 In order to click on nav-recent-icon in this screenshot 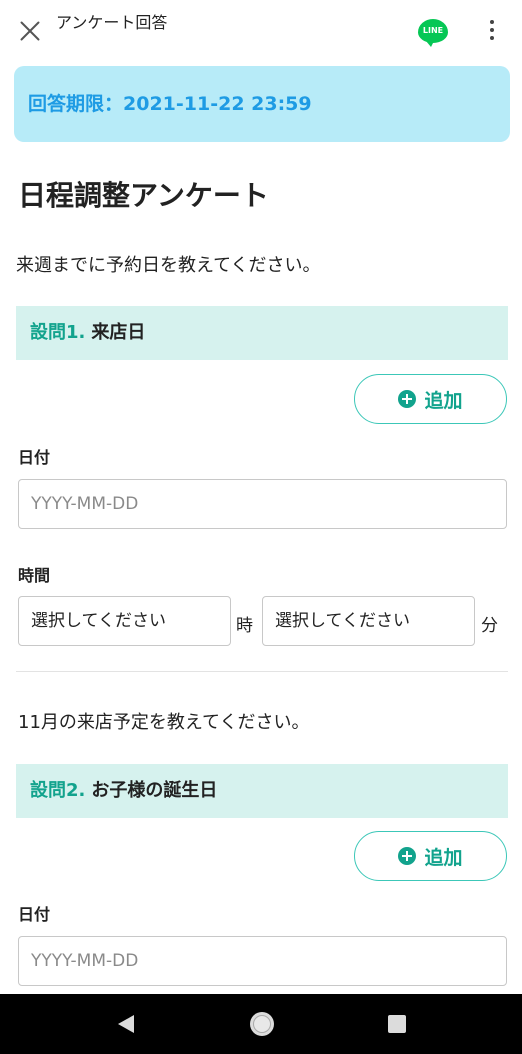, I will do `click(397, 1024)`.